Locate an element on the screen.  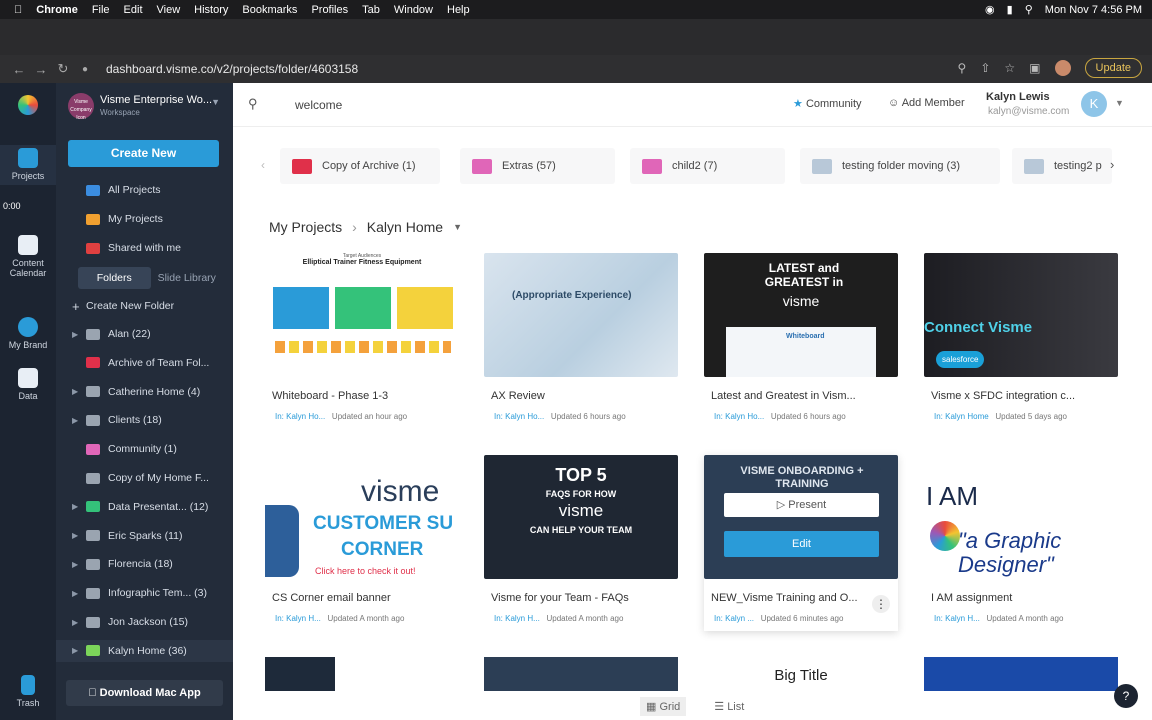
project-folder-link: In: Kalyn Home is located at coordinates (961, 416).